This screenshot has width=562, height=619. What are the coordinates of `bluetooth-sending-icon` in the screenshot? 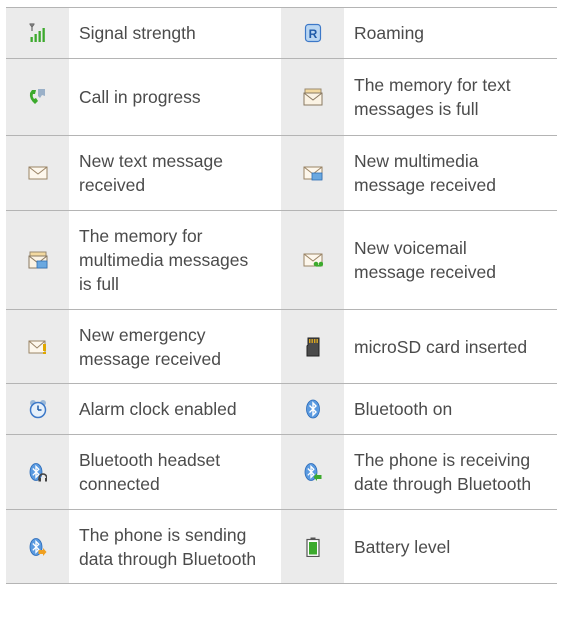 It's located at (37, 546).